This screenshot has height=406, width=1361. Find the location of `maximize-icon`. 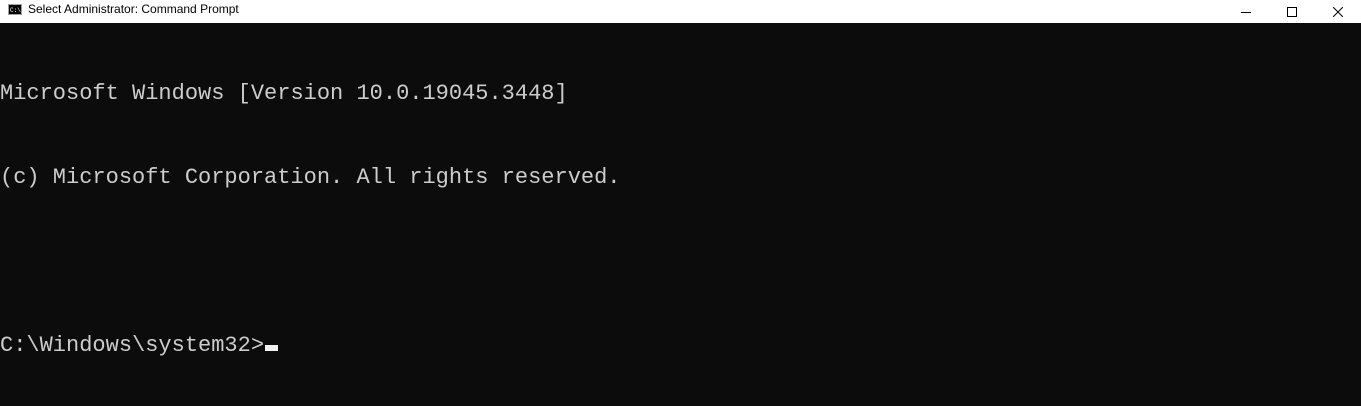

maximize-icon is located at coordinates (1292, 11).